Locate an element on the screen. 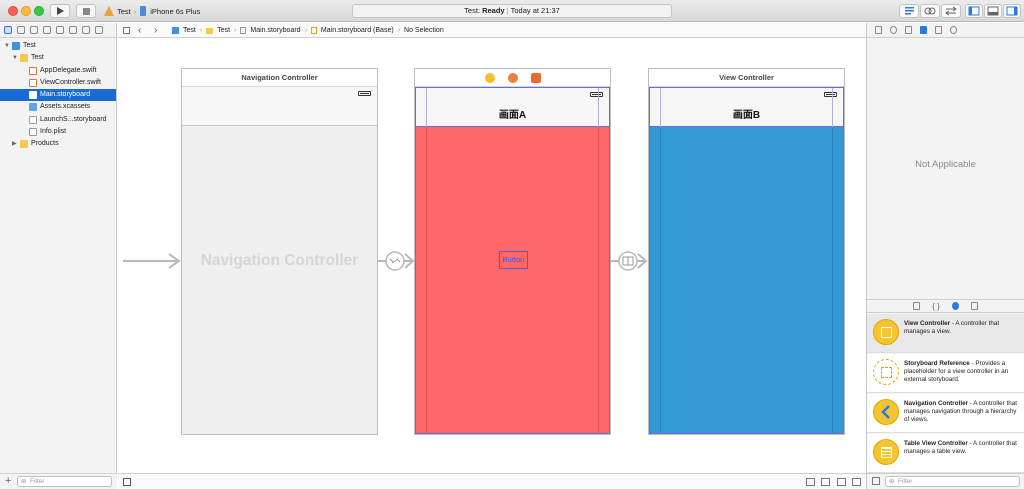 This screenshot has width=1024, height=489. grid-view-icon is located at coordinates (876, 481).